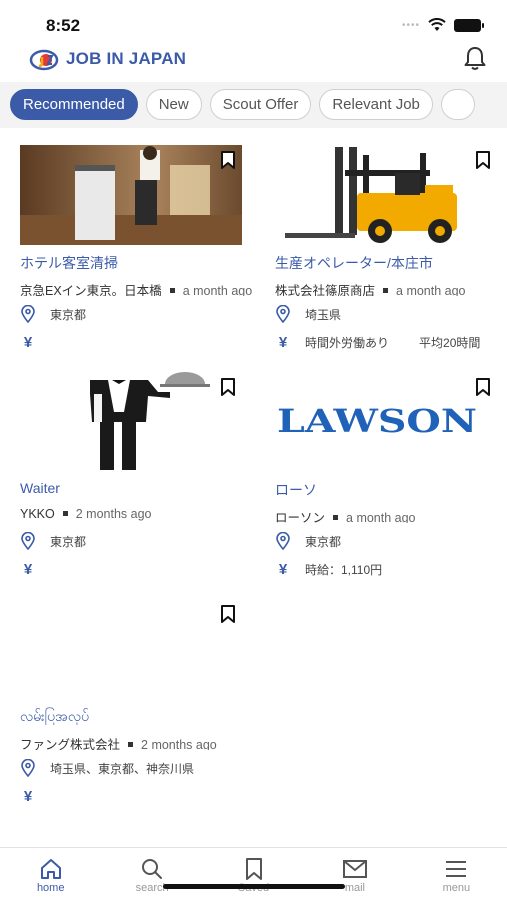 This screenshot has width=507, height=900. Describe the element at coordinates (37, 514) in the screenshot. I see `company-name: YKKO` at that location.